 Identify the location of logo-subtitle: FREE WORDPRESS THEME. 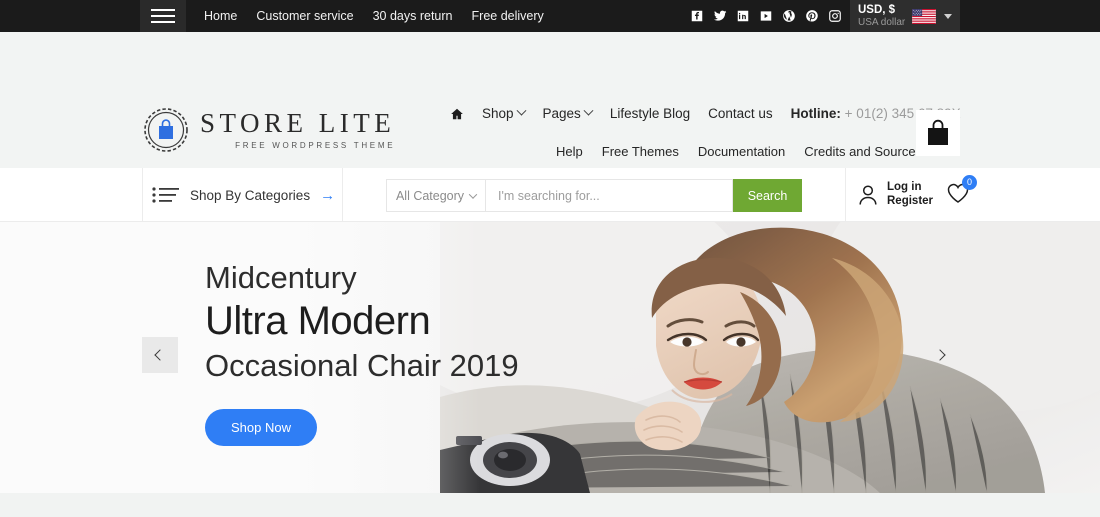
(315, 145).